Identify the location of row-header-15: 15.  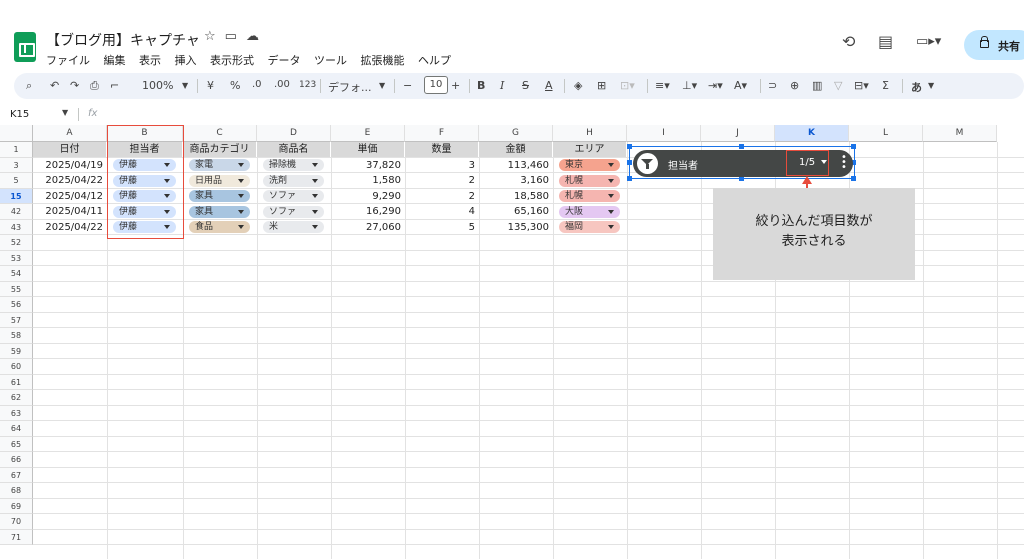
(16, 196).